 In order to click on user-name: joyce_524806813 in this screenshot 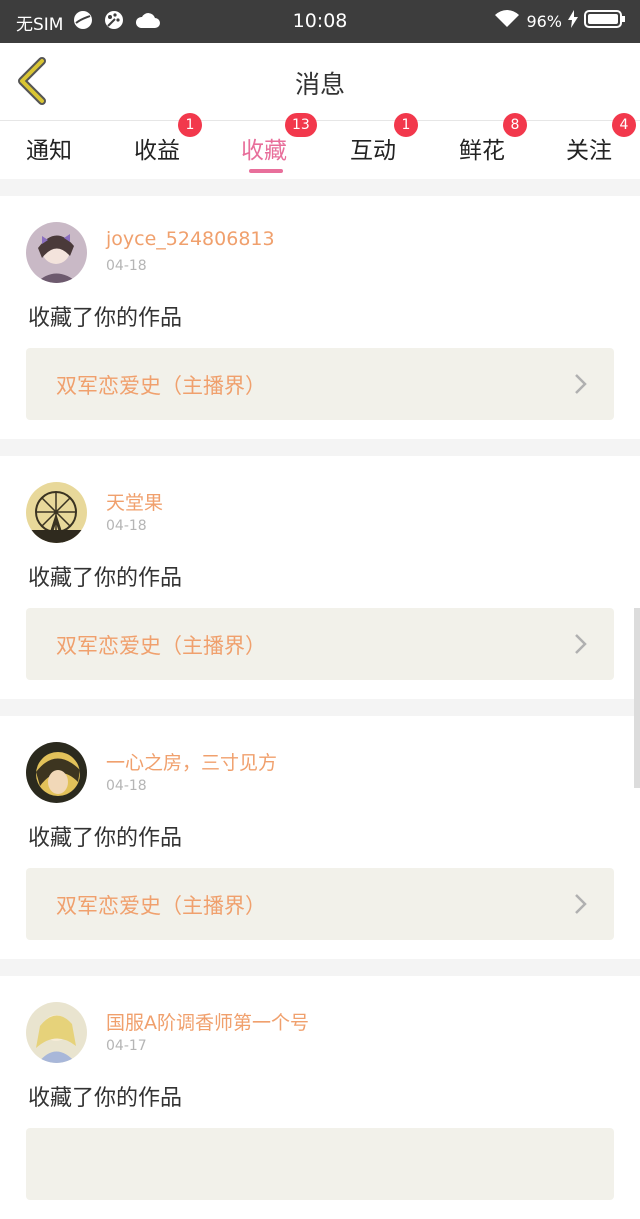, I will do `click(190, 239)`.